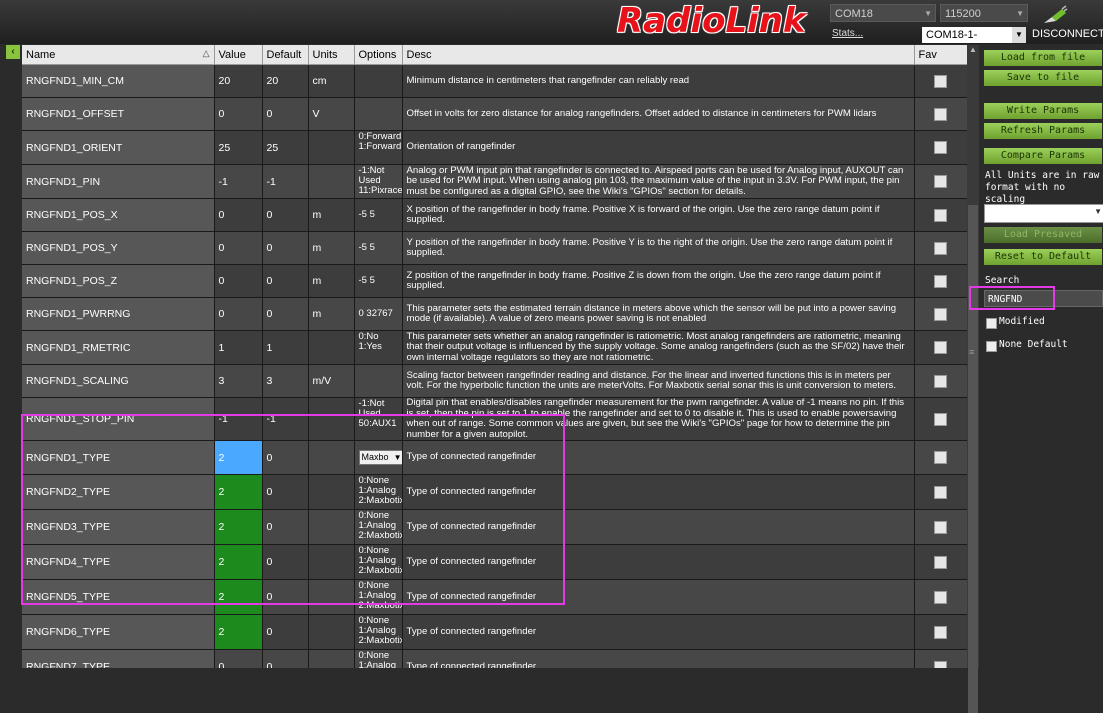 The image size is (1103, 713). Describe the element at coordinates (973, 51) in the screenshot. I see `scroll-up-icon: ▲` at that location.